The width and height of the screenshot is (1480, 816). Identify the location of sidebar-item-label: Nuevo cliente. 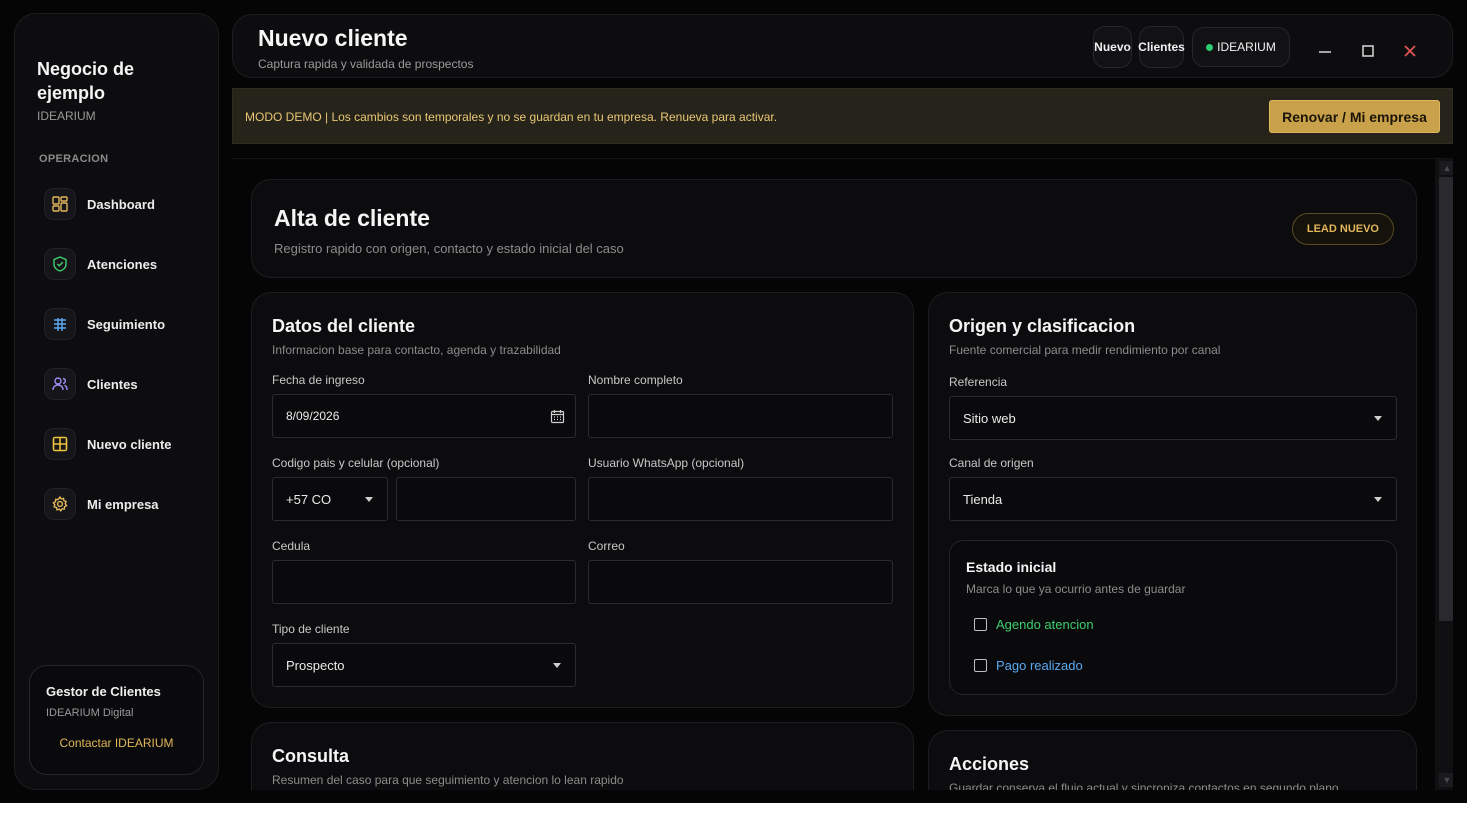
(129, 444).